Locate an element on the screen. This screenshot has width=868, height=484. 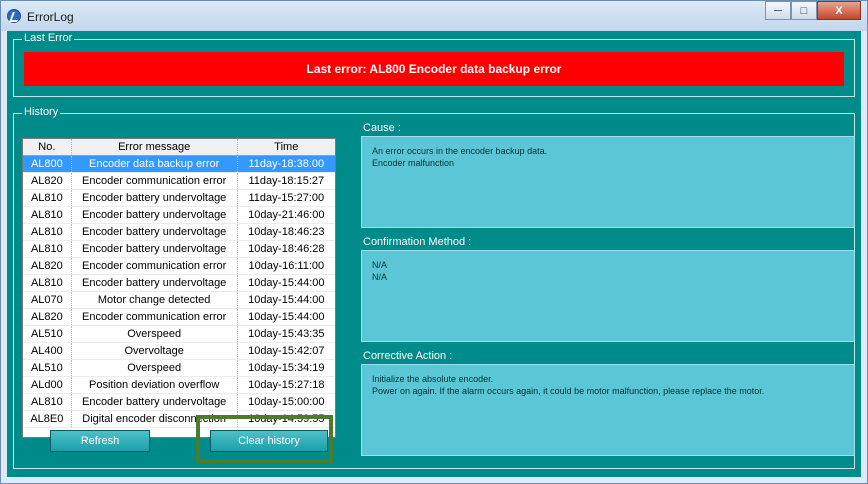
table-row: AL510 Overspeed 10day-15:43:35 is located at coordinates (179, 334).